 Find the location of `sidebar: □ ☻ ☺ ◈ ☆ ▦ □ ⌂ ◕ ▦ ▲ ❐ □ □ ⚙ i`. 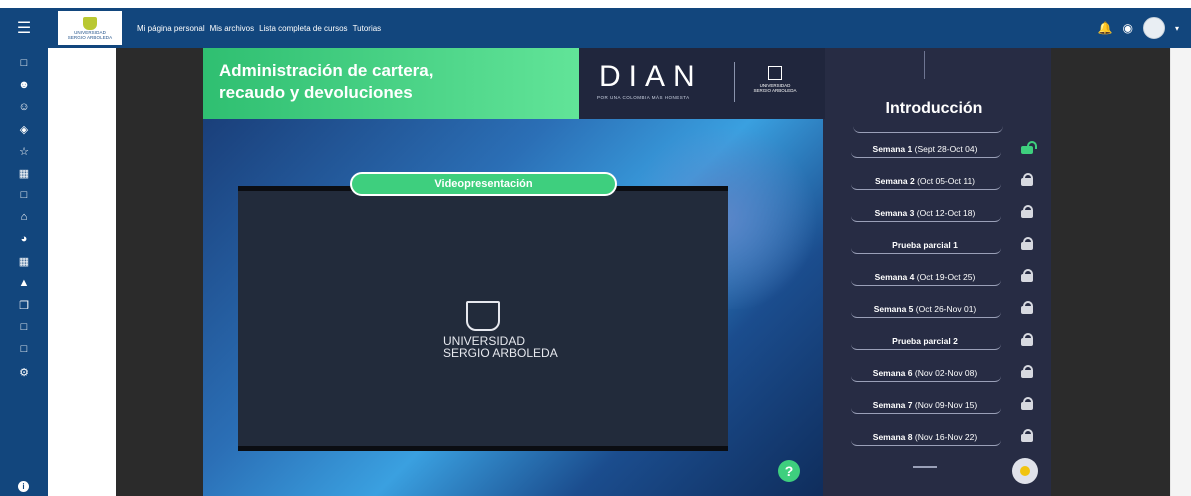

sidebar: □ ☻ ☺ ◈ ☆ ▦ □ ⌂ ◕ ▦ ▲ ❐ □ □ ⚙ i is located at coordinates (24, 272).